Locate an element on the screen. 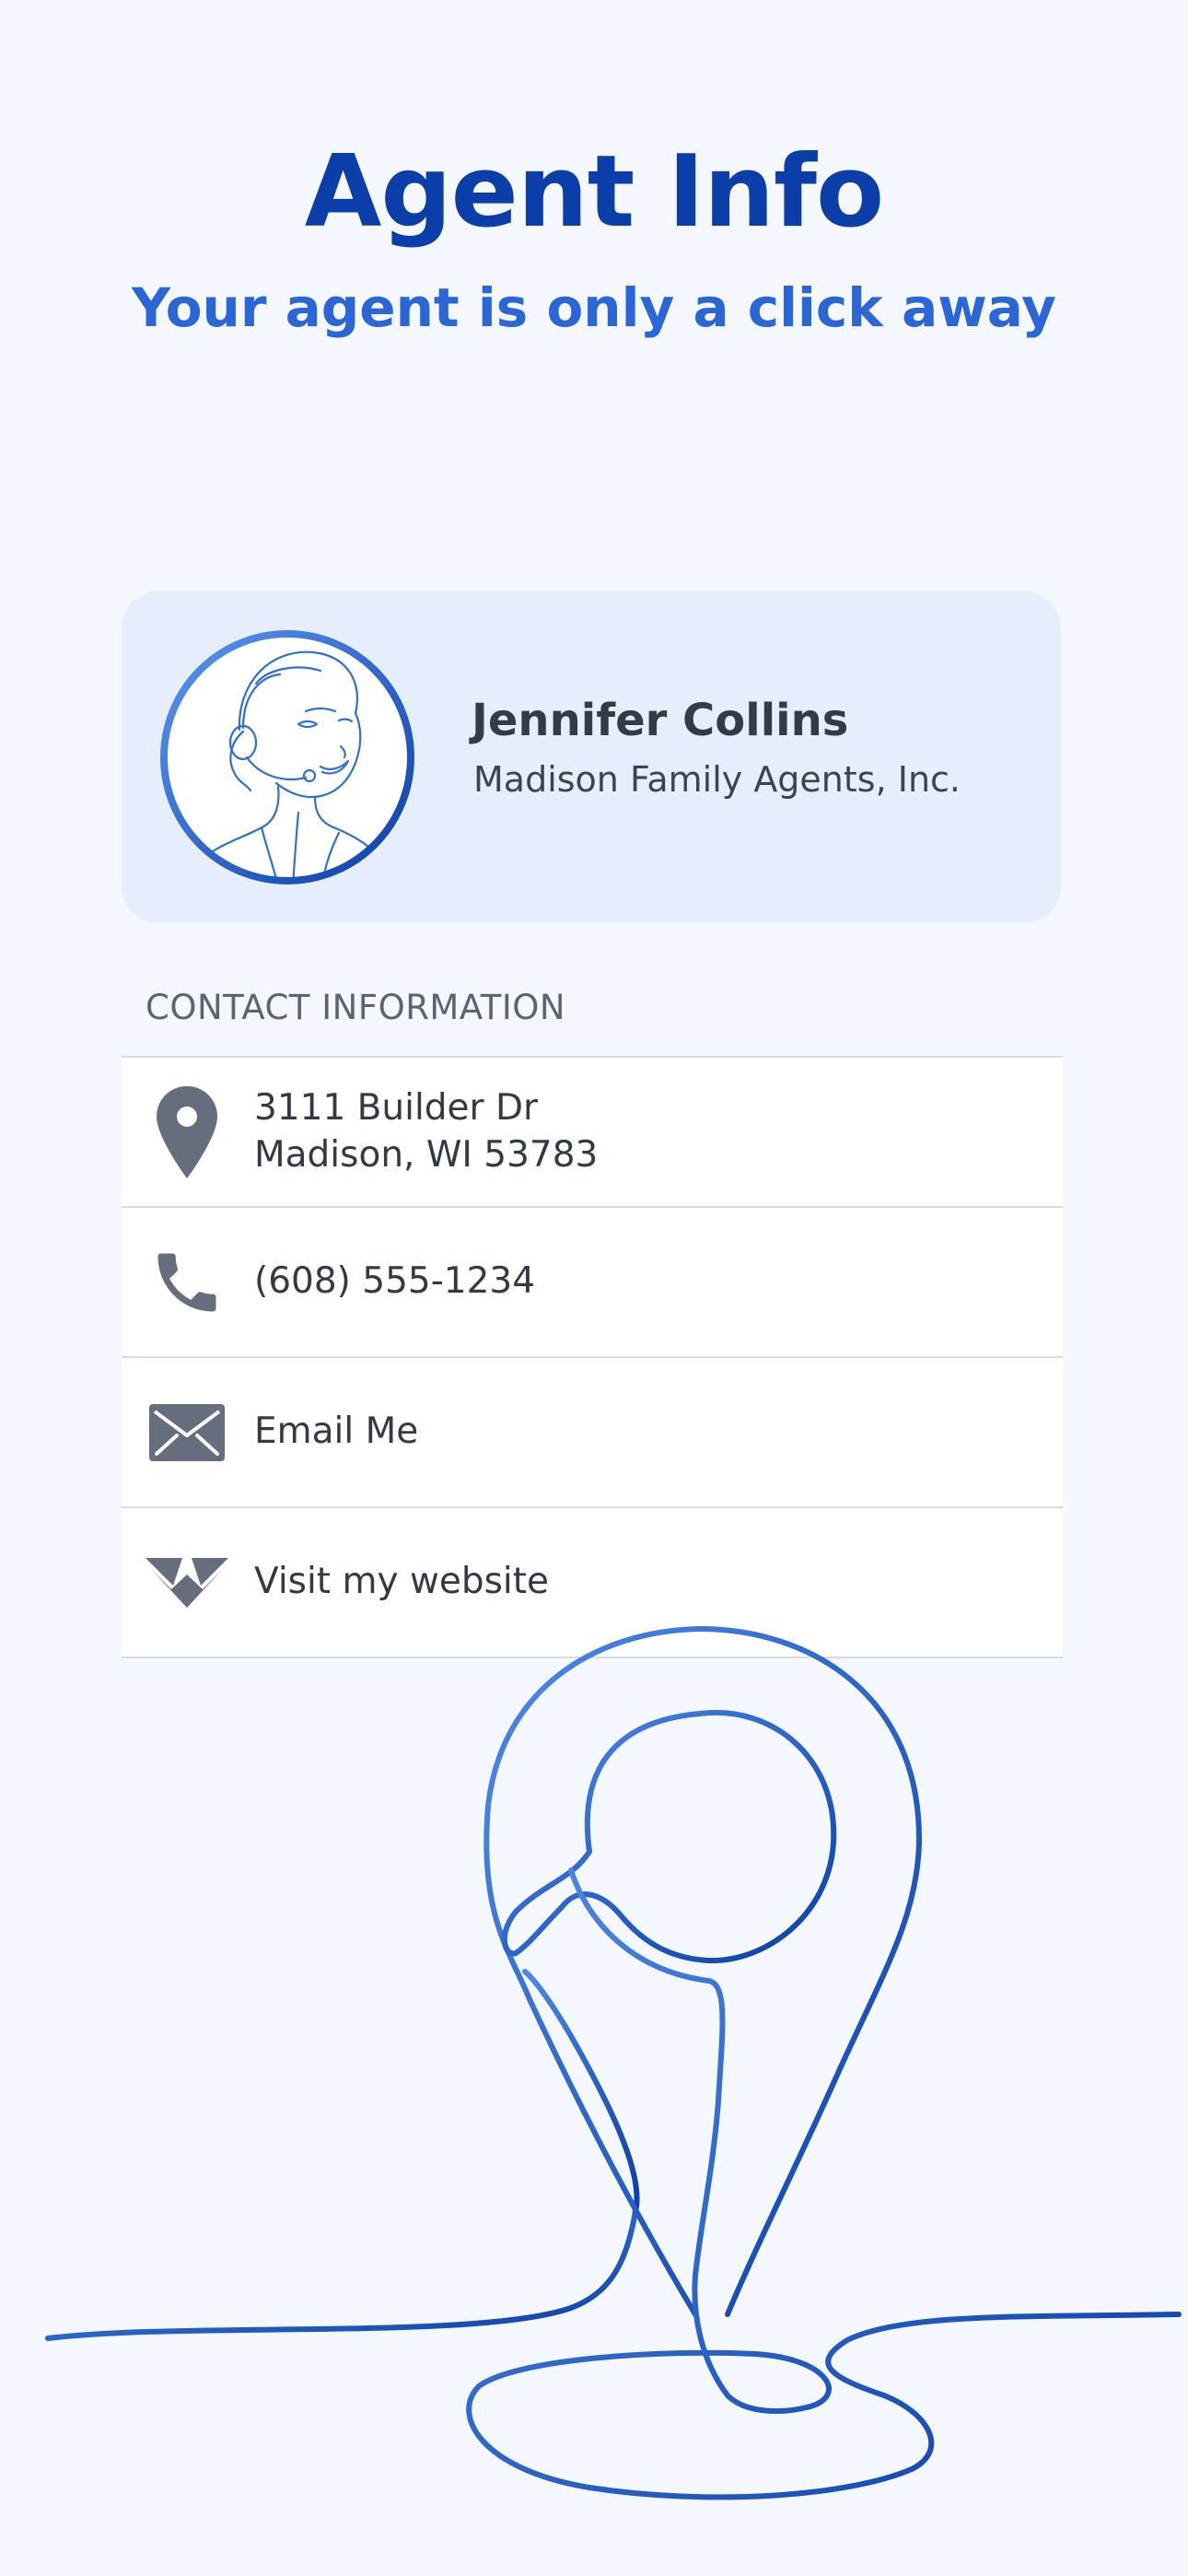 This screenshot has height=2576, width=1188. phone-number: (608) 555-1234 is located at coordinates (395, 1281).